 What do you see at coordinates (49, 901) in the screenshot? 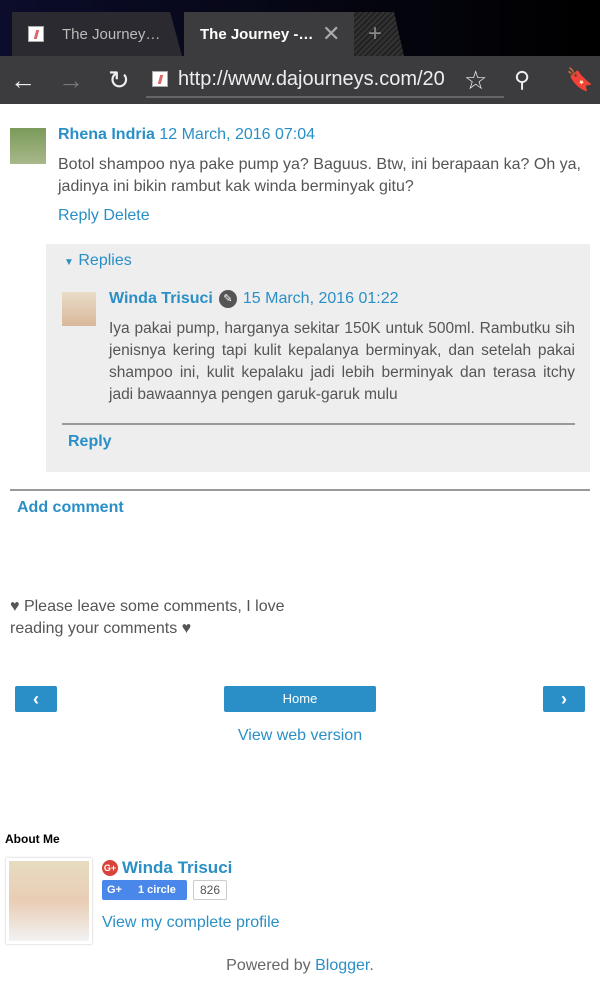
I see `profile-photo` at bounding box center [49, 901].